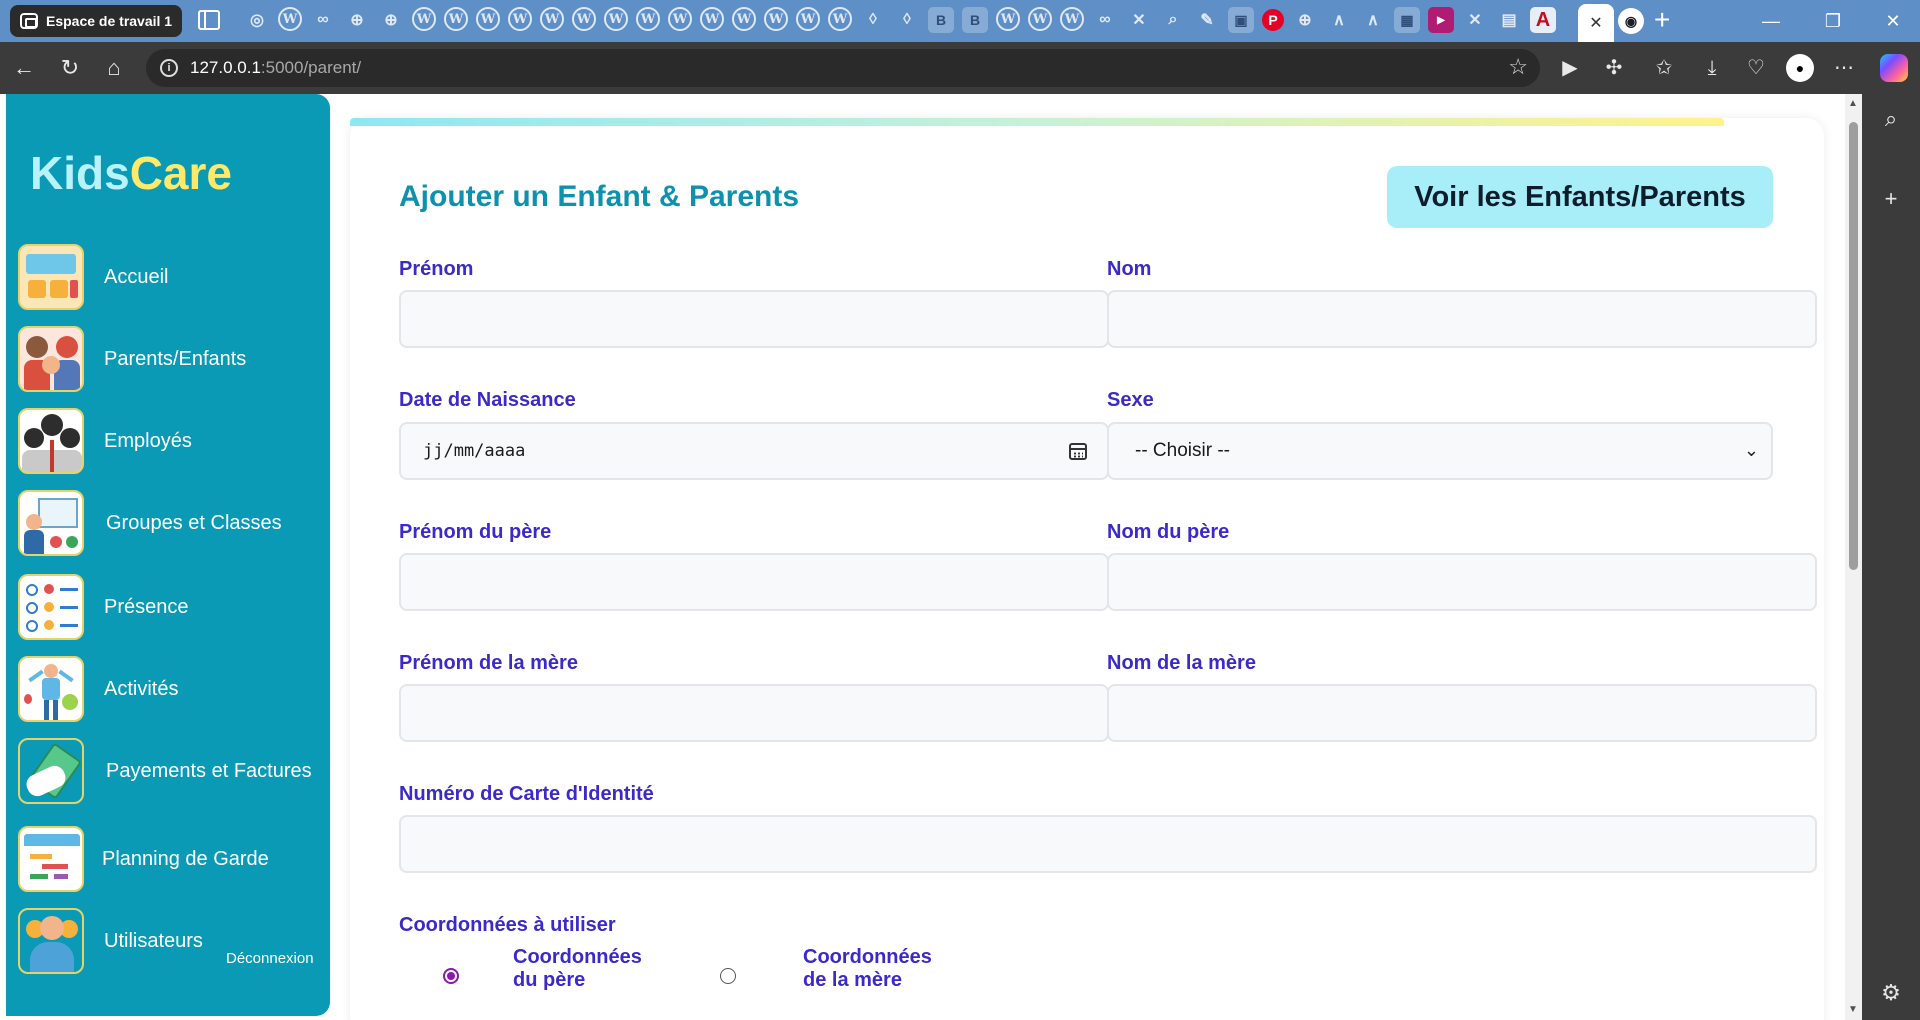 This screenshot has width=1920, height=1020. What do you see at coordinates (131, 173) in the screenshot?
I see `app-logo: KidsCare` at bounding box center [131, 173].